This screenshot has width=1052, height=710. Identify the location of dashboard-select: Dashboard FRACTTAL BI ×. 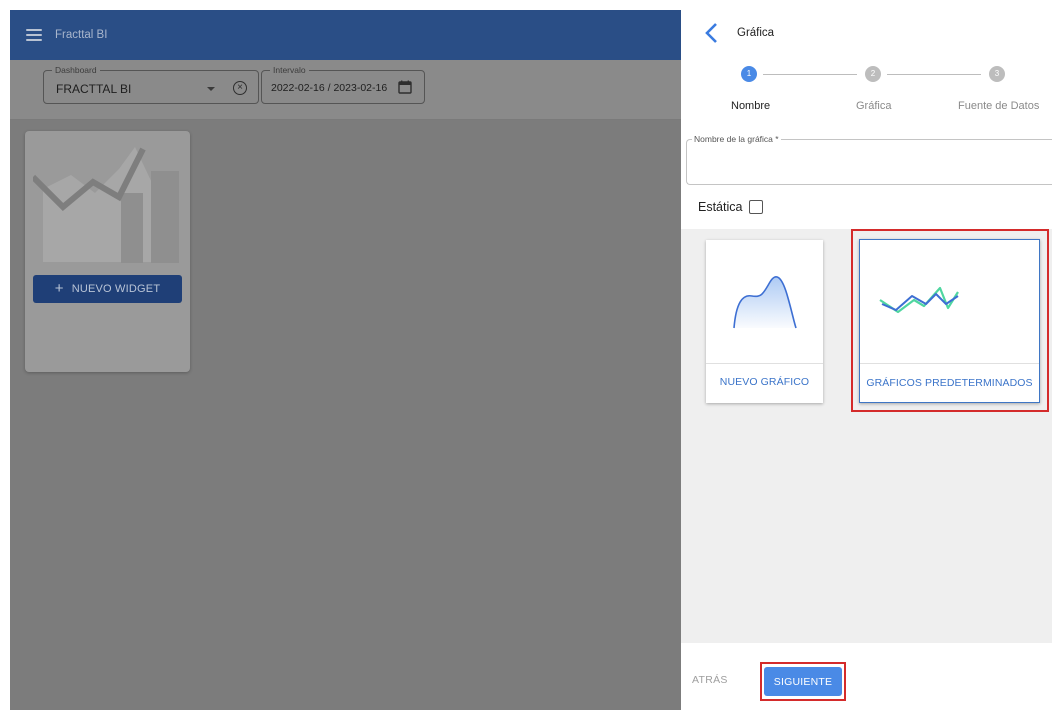
(151, 84).